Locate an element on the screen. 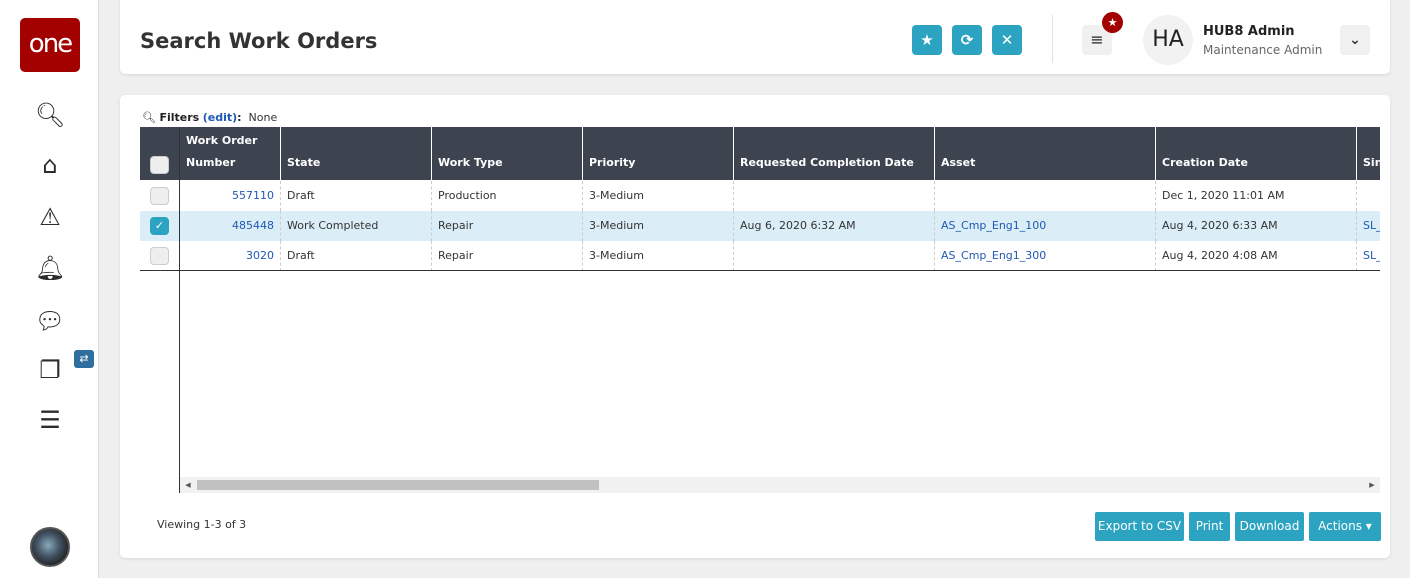  user-avatar is located at coordinates (50, 547).